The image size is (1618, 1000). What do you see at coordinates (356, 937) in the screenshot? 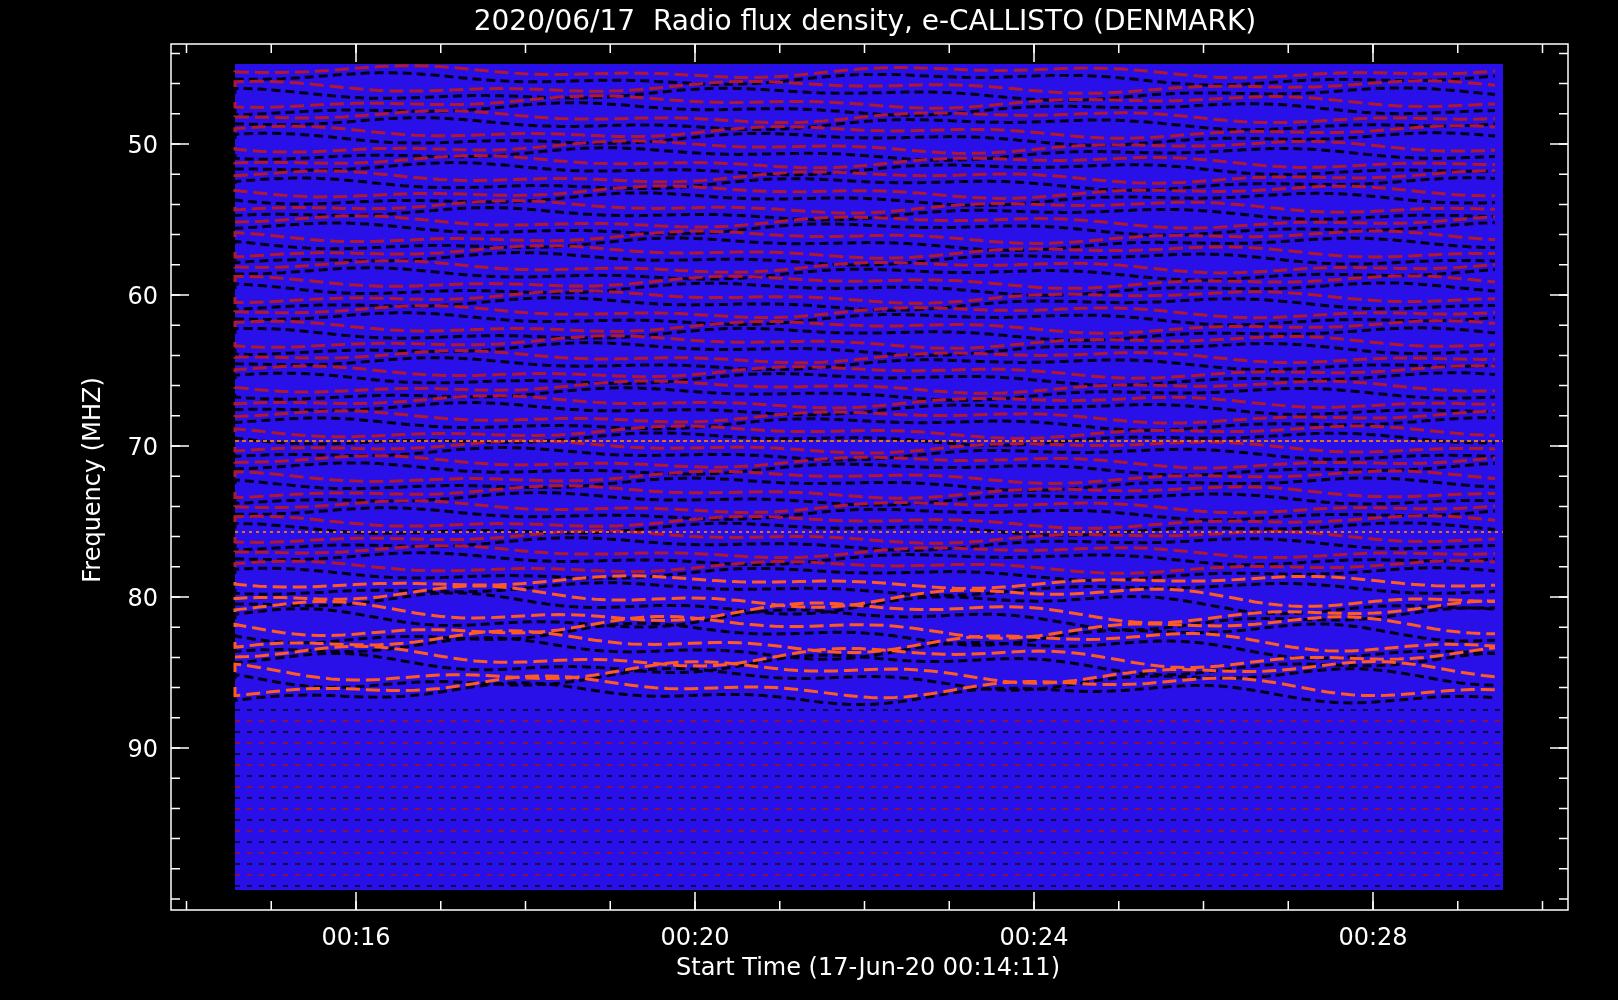
I see `x-tick-label: 00:16` at bounding box center [356, 937].